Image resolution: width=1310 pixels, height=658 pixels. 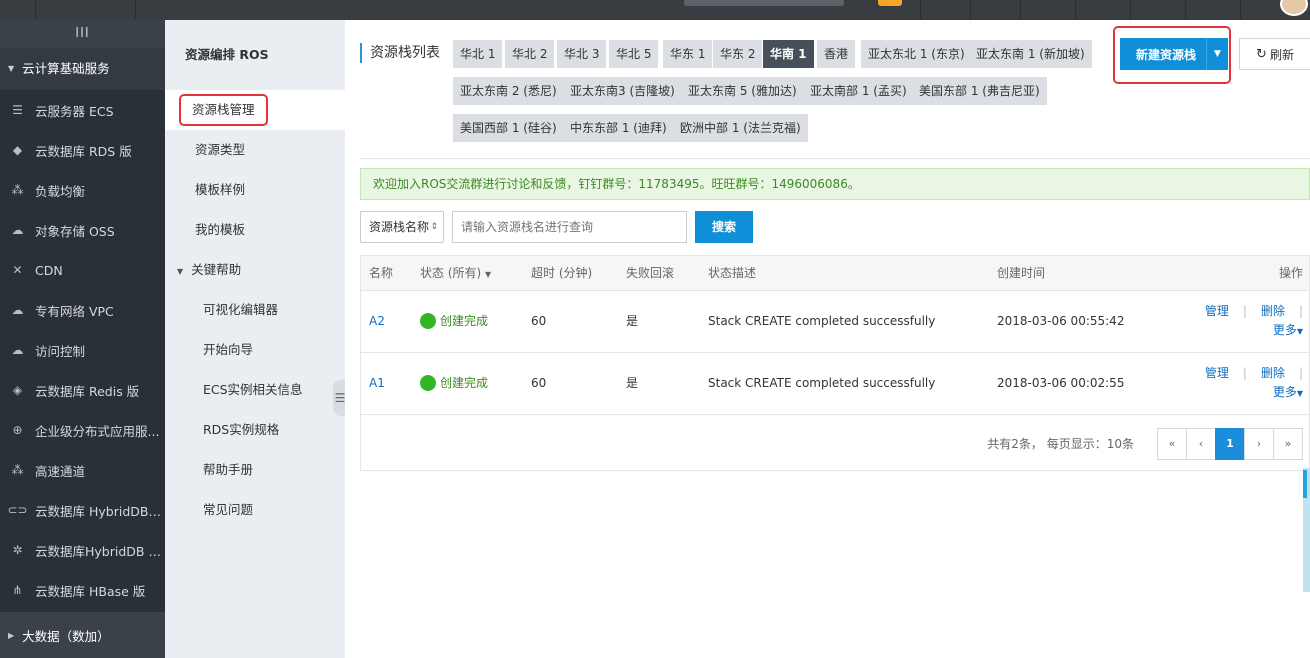 I want to click on page-1-button: 1, so click(x=1230, y=444).